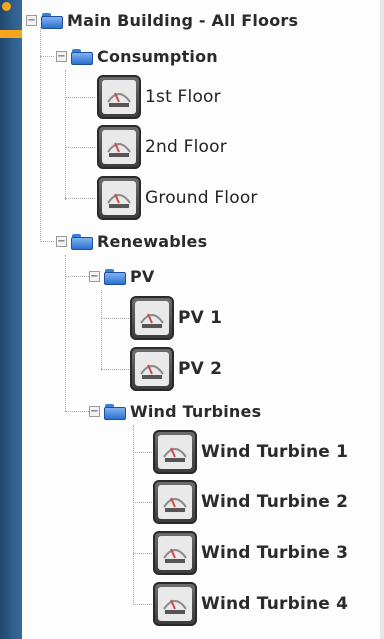 The height and width of the screenshot is (639, 384). I want to click on tree-node-label: Main Building - All Floors, so click(183, 20).